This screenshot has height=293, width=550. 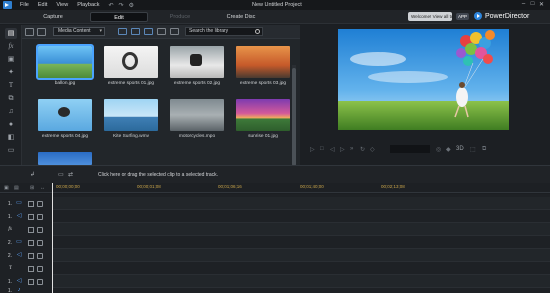 What do you see at coordinates (42, 5) in the screenshot?
I see `menu-edit: Edit` at bounding box center [42, 5].